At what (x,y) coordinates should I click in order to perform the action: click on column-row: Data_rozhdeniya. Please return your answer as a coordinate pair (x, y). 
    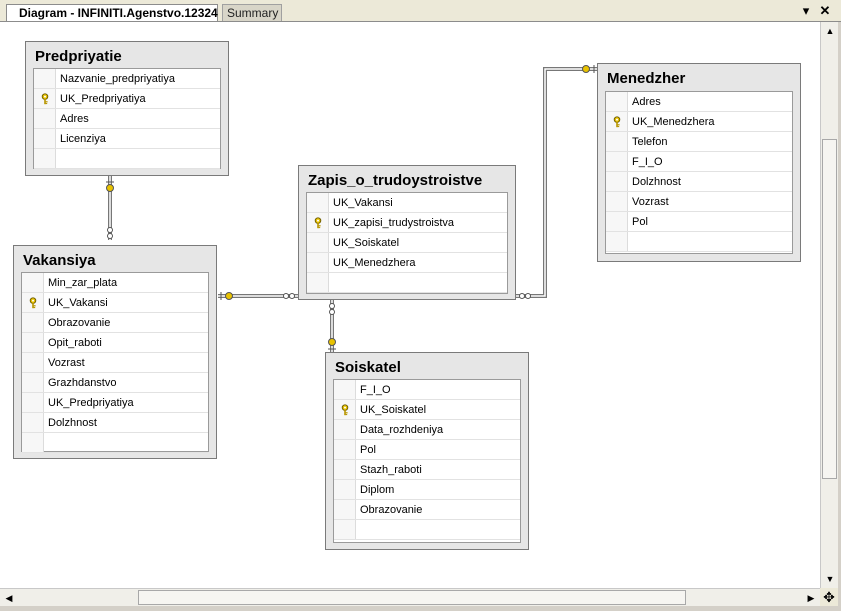
    Looking at the image, I should click on (427, 430).